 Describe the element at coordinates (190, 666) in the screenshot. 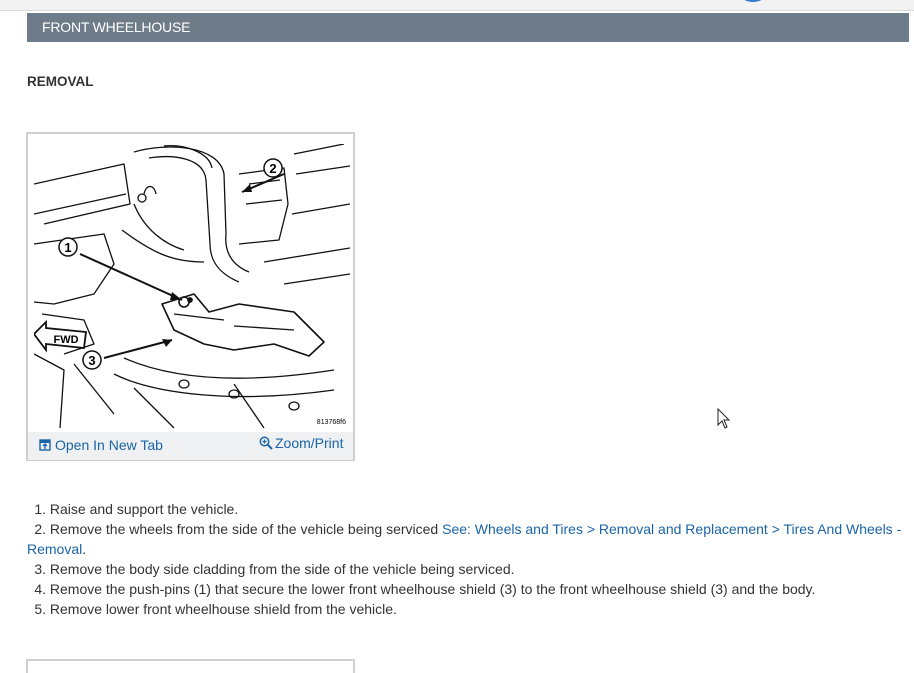

I see `next-figure-container` at that location.